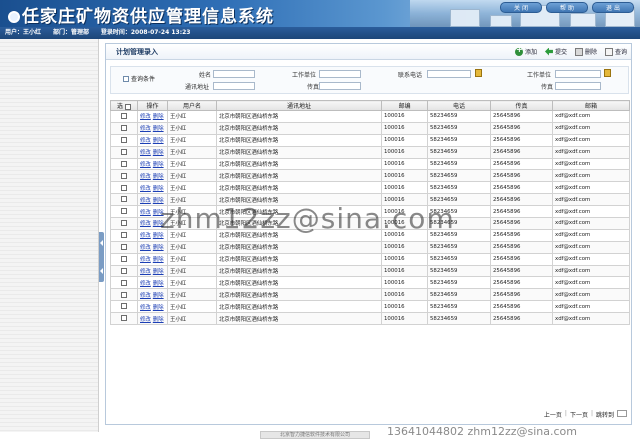 The width and height of the screenshot is (640, 441). Describe the element at coordinates (340, 86) in the screenshot. I see `fax-input` at that location.